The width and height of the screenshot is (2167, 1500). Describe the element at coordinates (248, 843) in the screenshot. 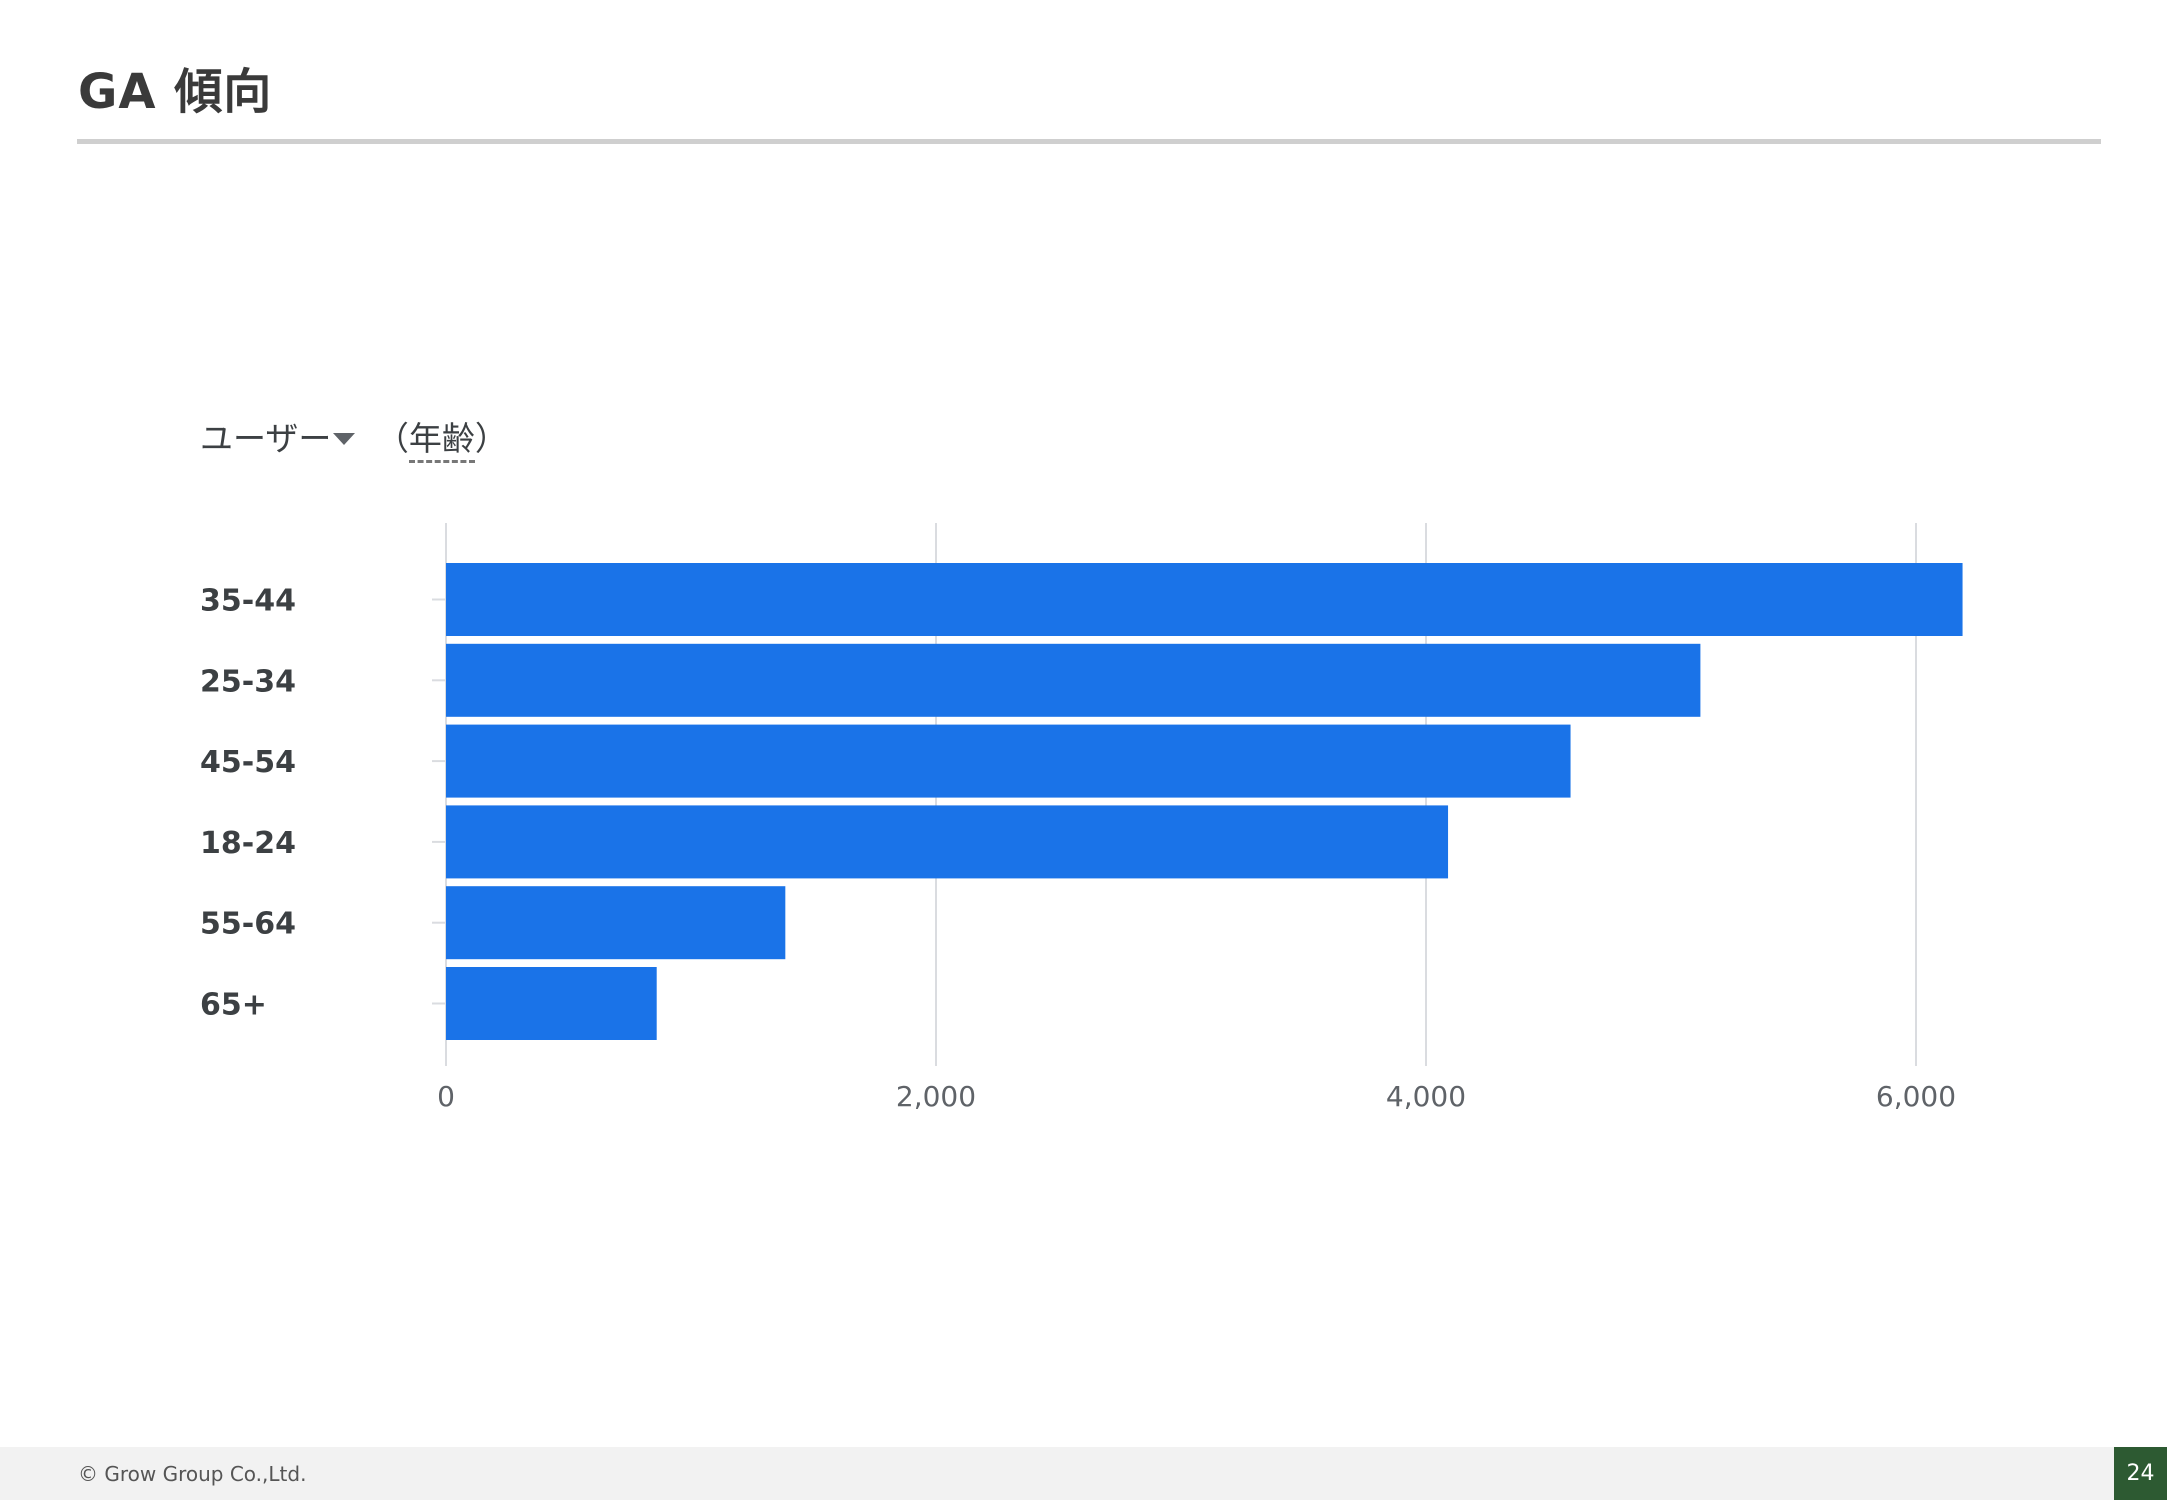

I see `category-label: 18-24` at that location.